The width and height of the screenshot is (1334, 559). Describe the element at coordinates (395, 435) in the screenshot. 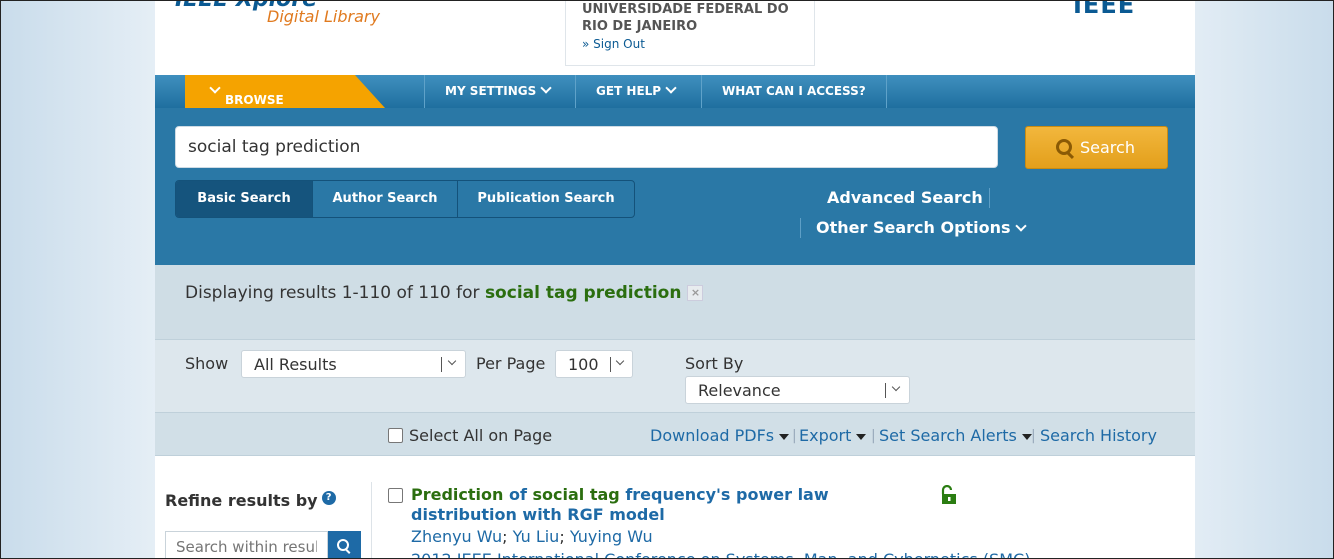

I see `select-all-checkbox` at that location.